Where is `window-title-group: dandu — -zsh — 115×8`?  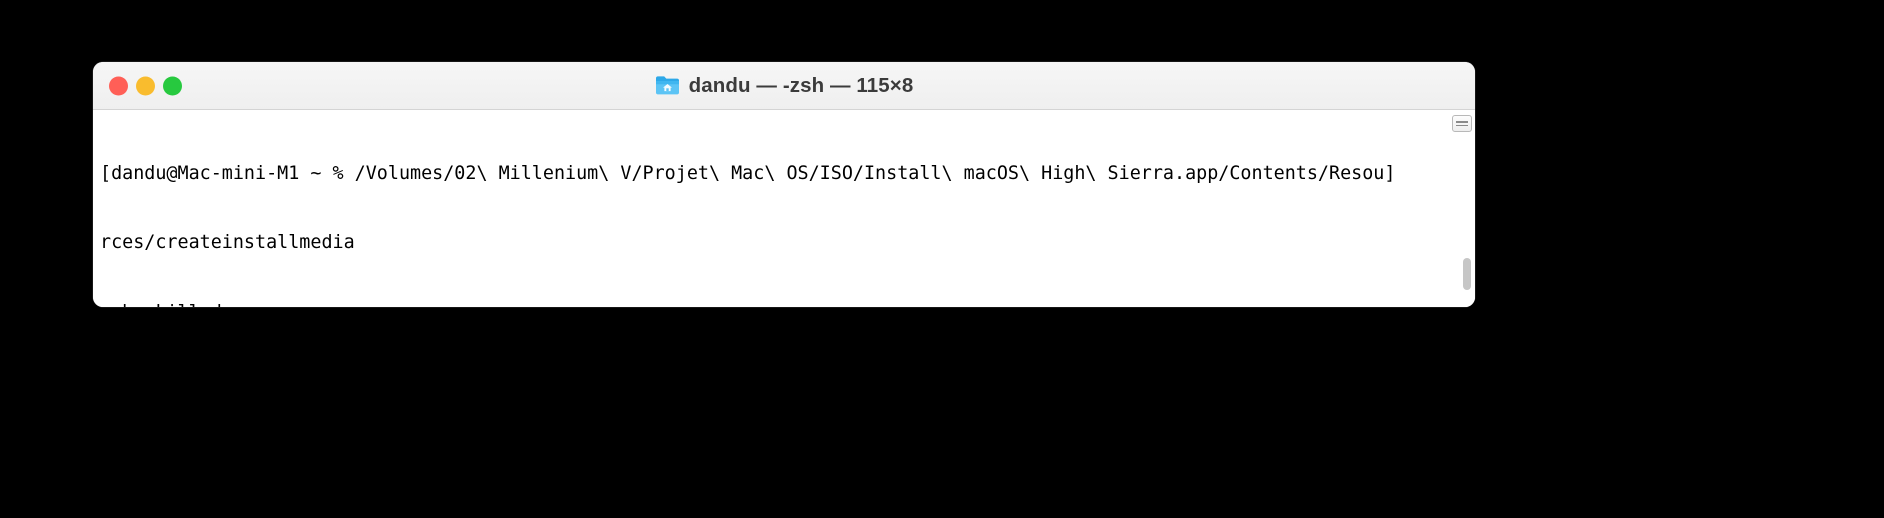
window-title-group: dandu — -zsh — 115×8 is located at coordinates (784, 86).